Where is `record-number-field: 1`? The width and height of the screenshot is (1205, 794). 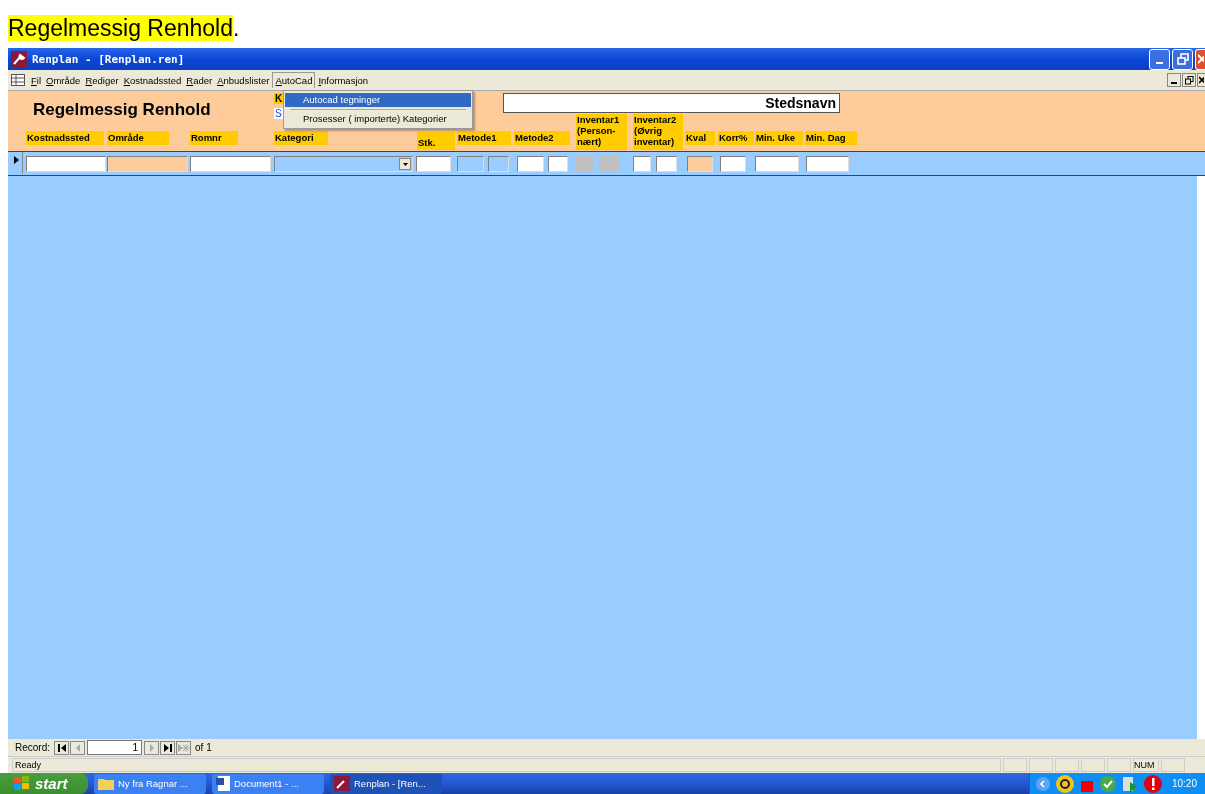
record-number-field: 1 is located at coordinates (114, 747).